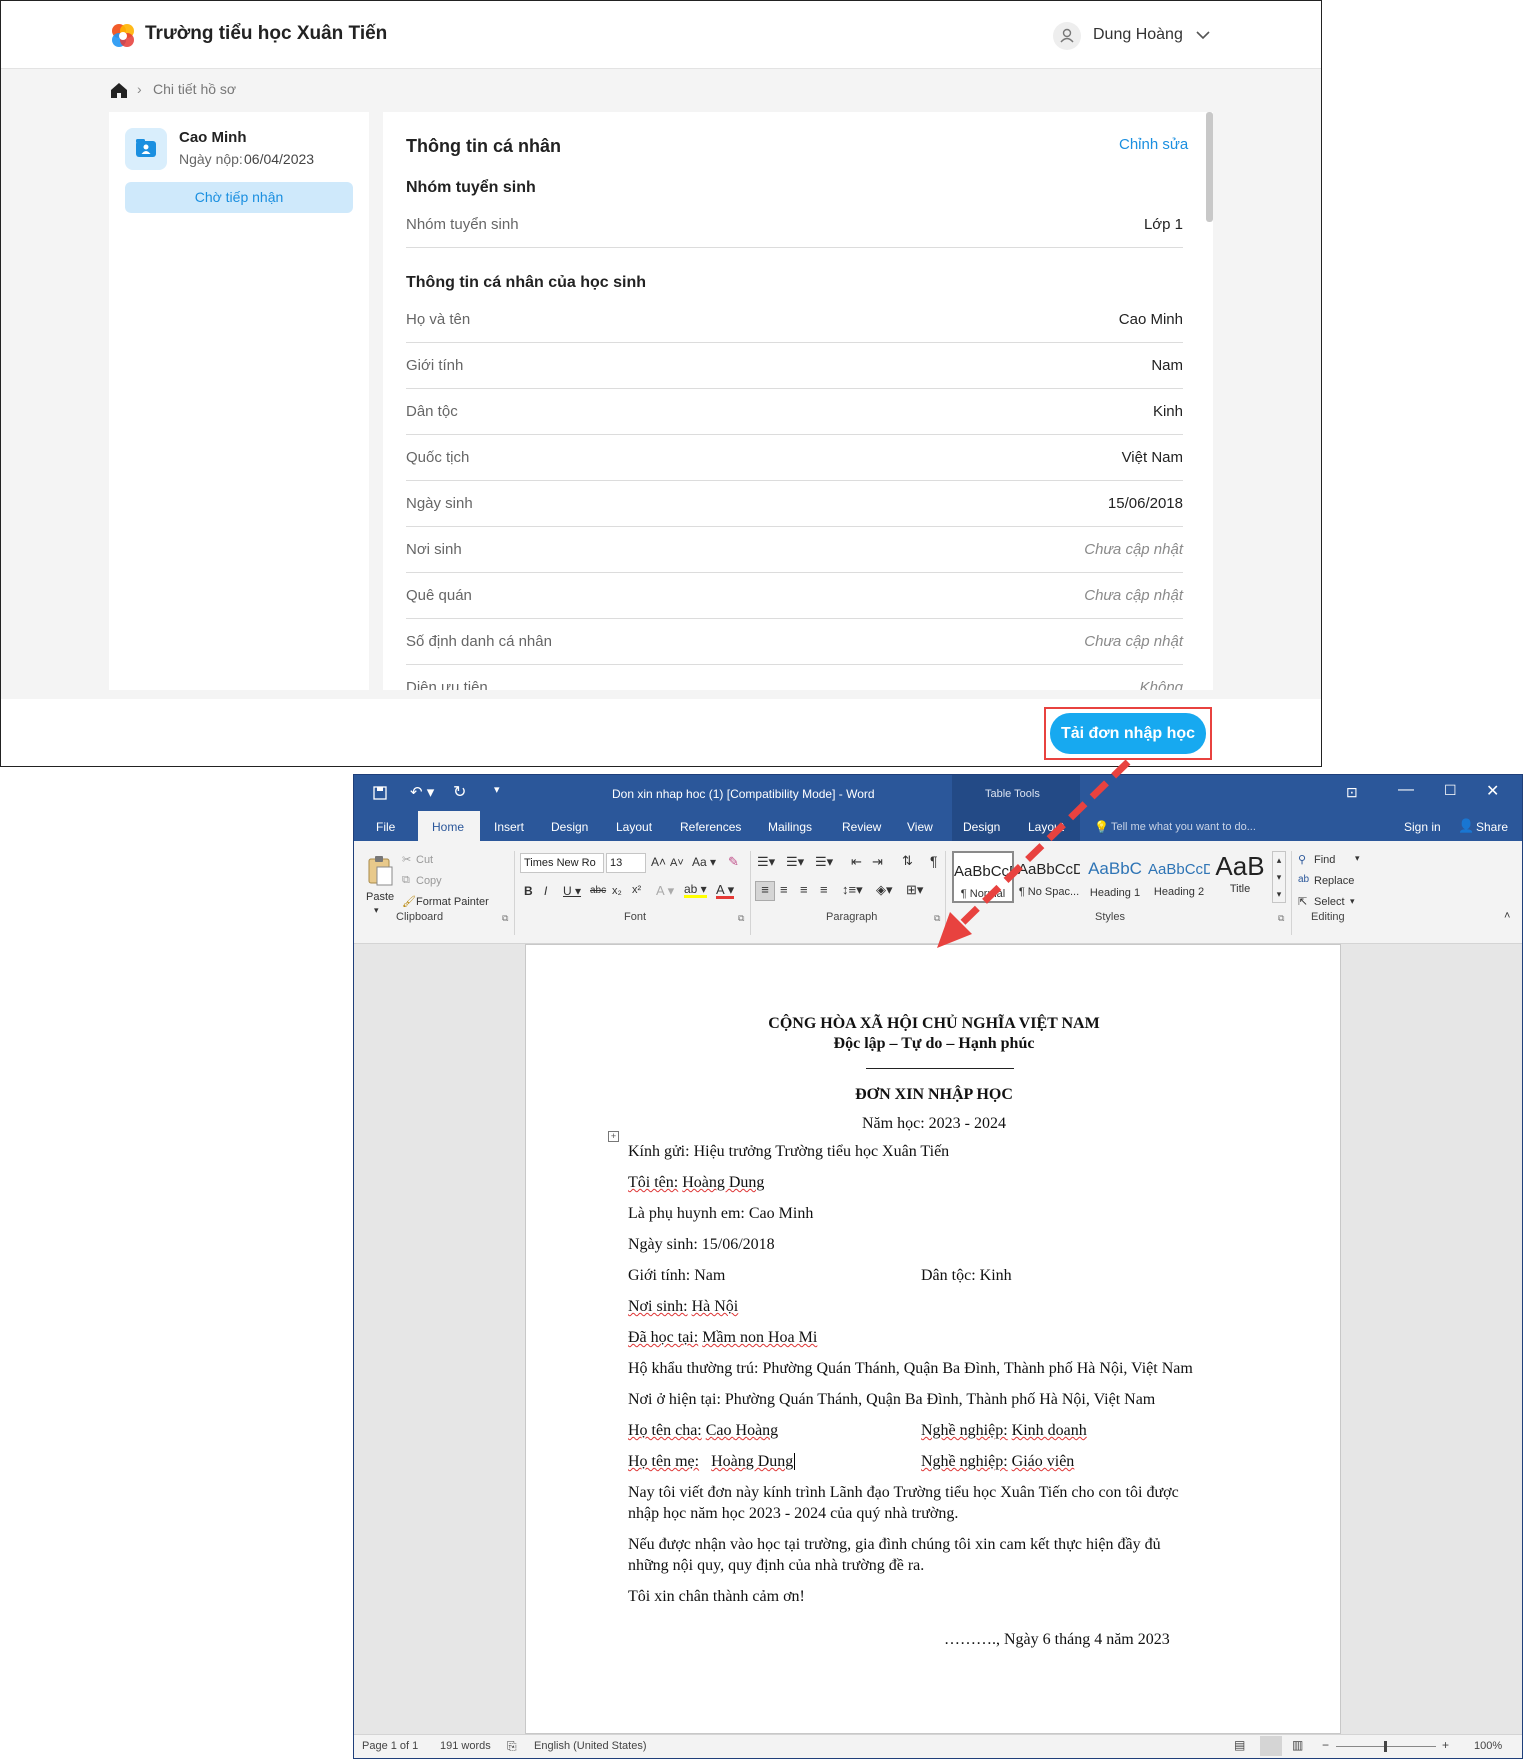  What do you see at coordinates (1203, 35) in the screenshot?
I see `chevron-down-icon` at bounding box center [1203, 35].